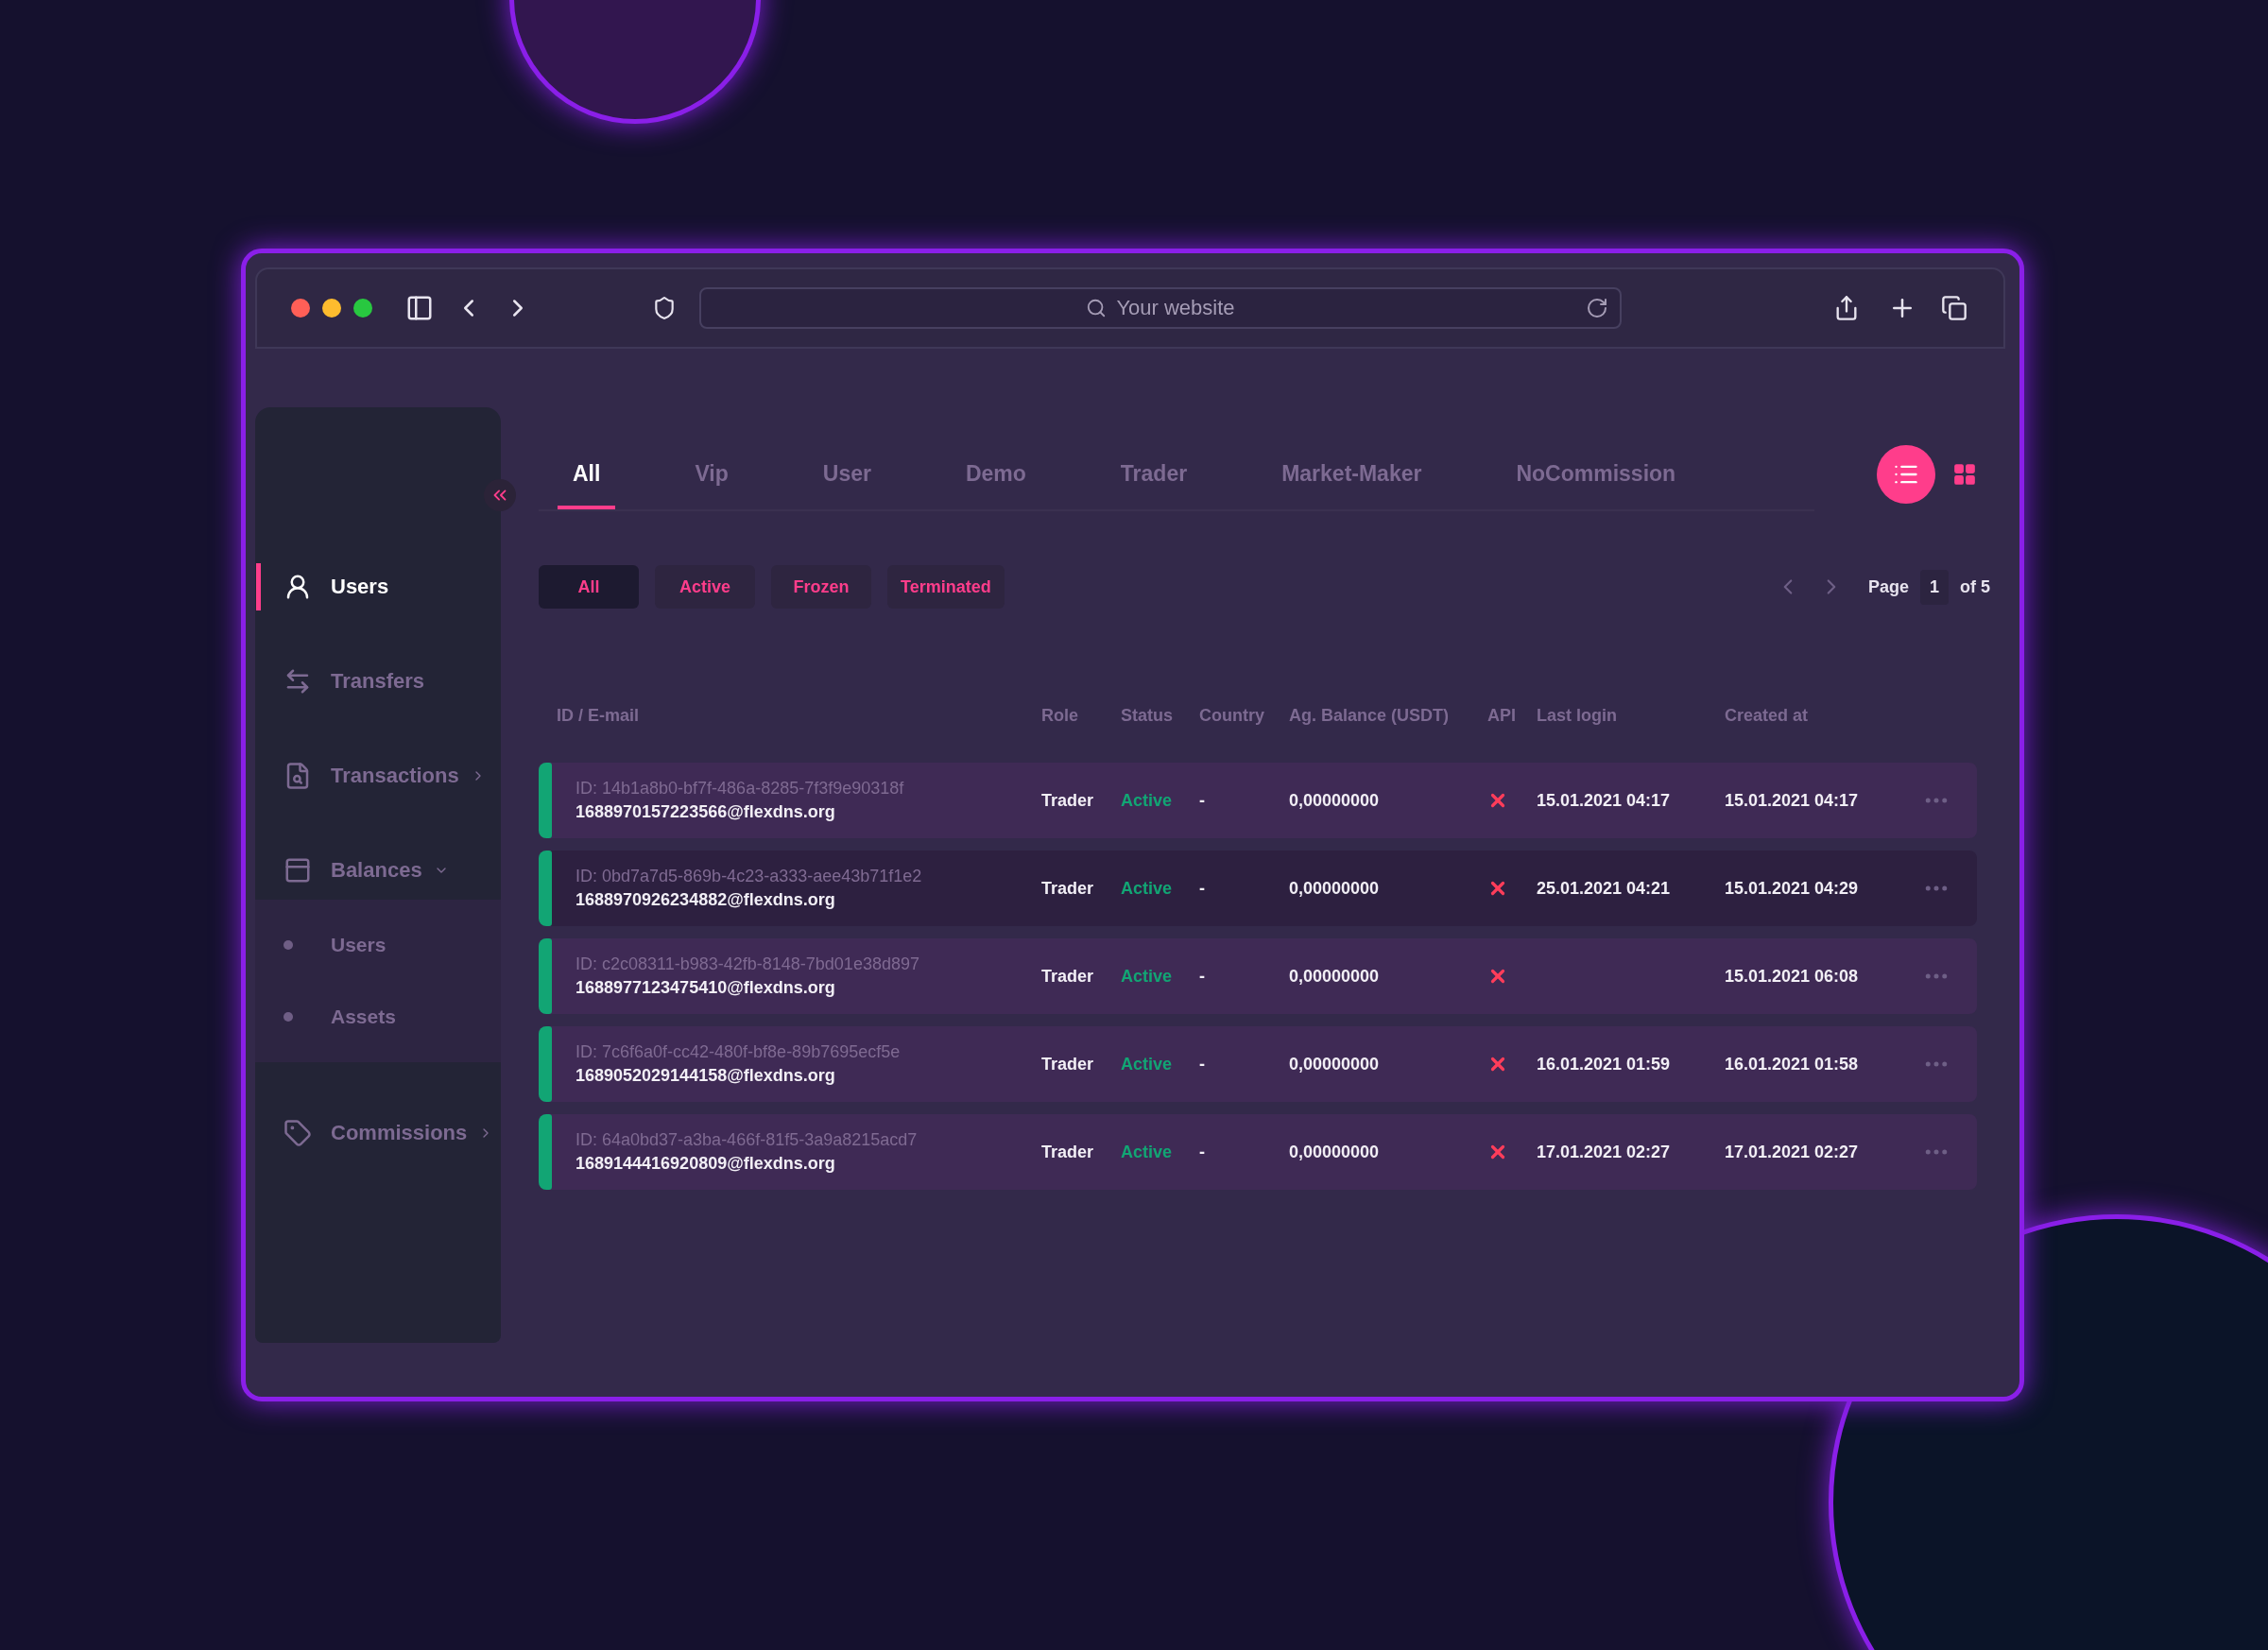 This screenshot has width=2268, height=1650. Describe the element at coordinates (1792, 1152) in the screenshot. I see `created-at-cell-text: 17.01.2021 02:27` at that location.